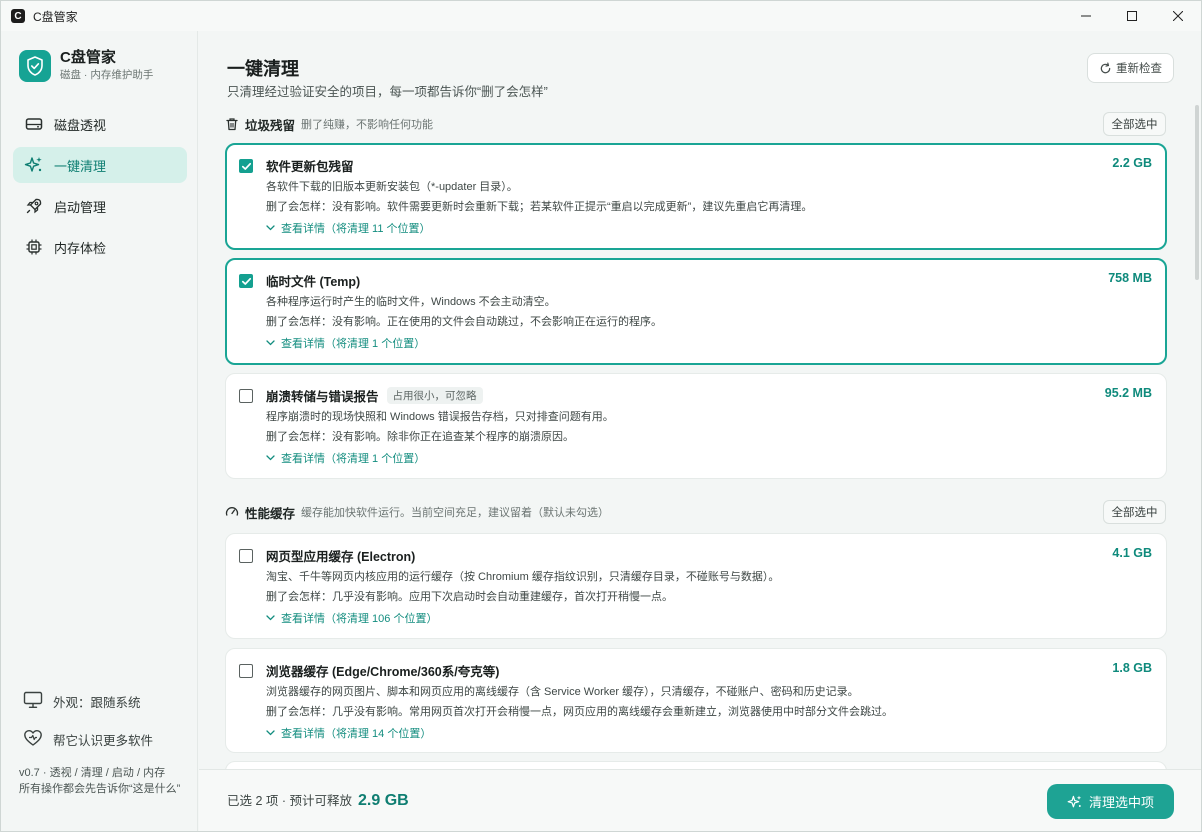  I want to click on section-header-junk: 垃圾残留 删了纯赚，不影响任何功能, so click(329, 124).